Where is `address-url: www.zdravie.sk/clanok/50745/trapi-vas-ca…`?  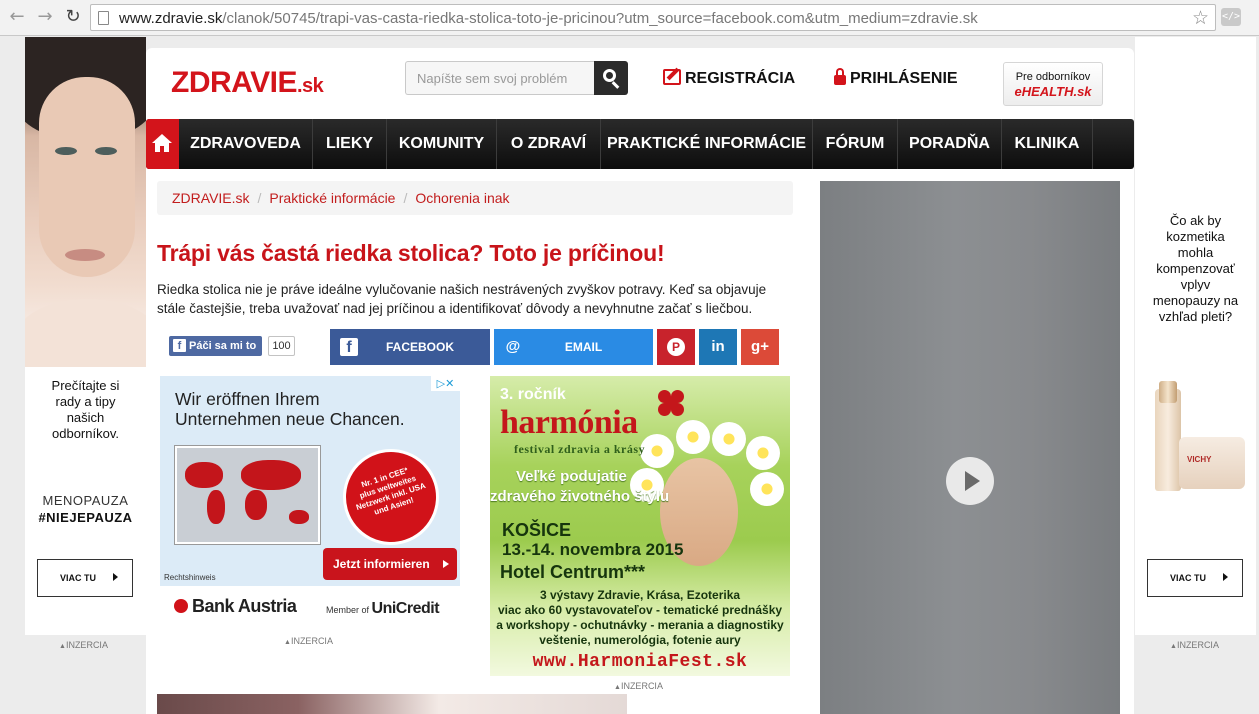 address-url: www.zdravie.sk/clanok/50745/trapi-vas-ca… is located at coordinates (548, 18).